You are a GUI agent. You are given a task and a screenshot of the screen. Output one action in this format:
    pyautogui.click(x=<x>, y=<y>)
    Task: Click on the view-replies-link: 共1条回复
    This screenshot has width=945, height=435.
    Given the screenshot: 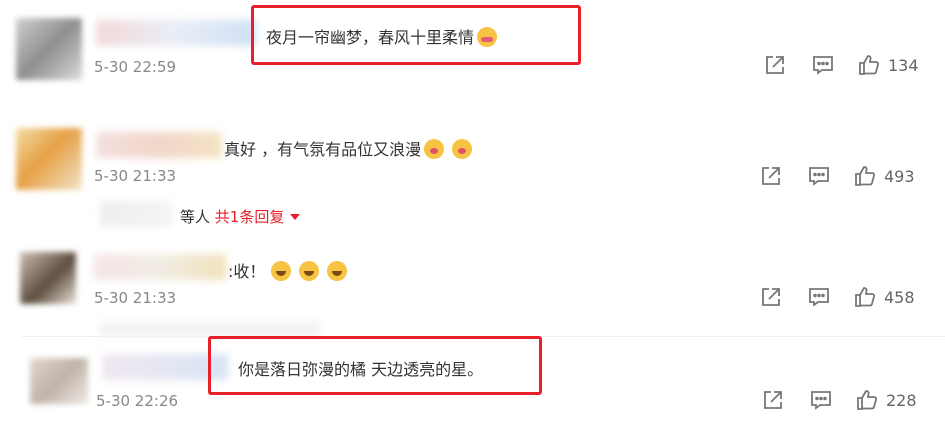 What is the action you would take?
    pyautogui.click(x=258, y=217)
    